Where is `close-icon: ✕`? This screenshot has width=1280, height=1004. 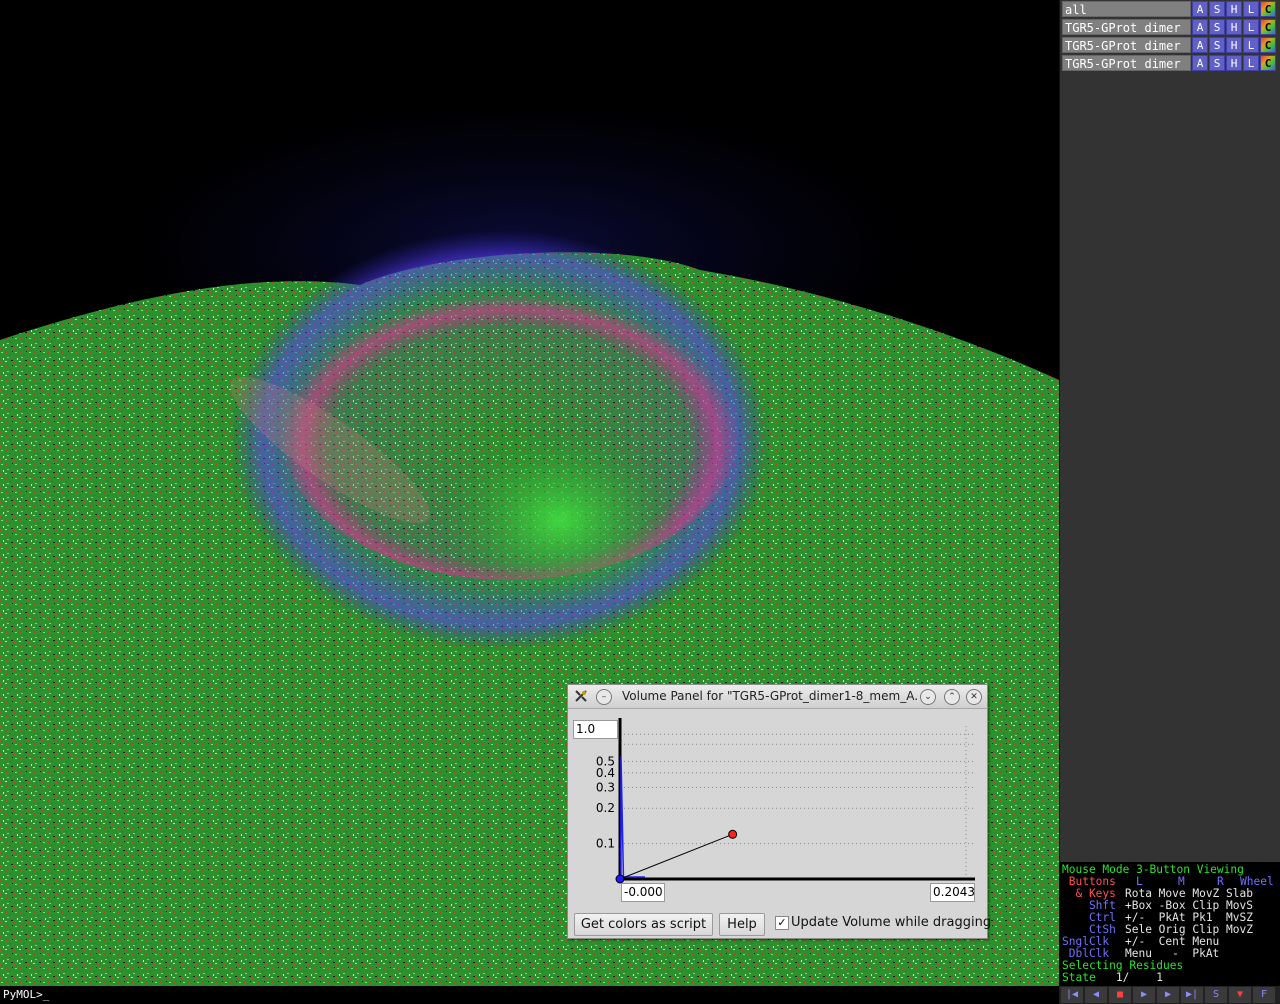 close-icon: ✕ is located at coordinates (974, 697).